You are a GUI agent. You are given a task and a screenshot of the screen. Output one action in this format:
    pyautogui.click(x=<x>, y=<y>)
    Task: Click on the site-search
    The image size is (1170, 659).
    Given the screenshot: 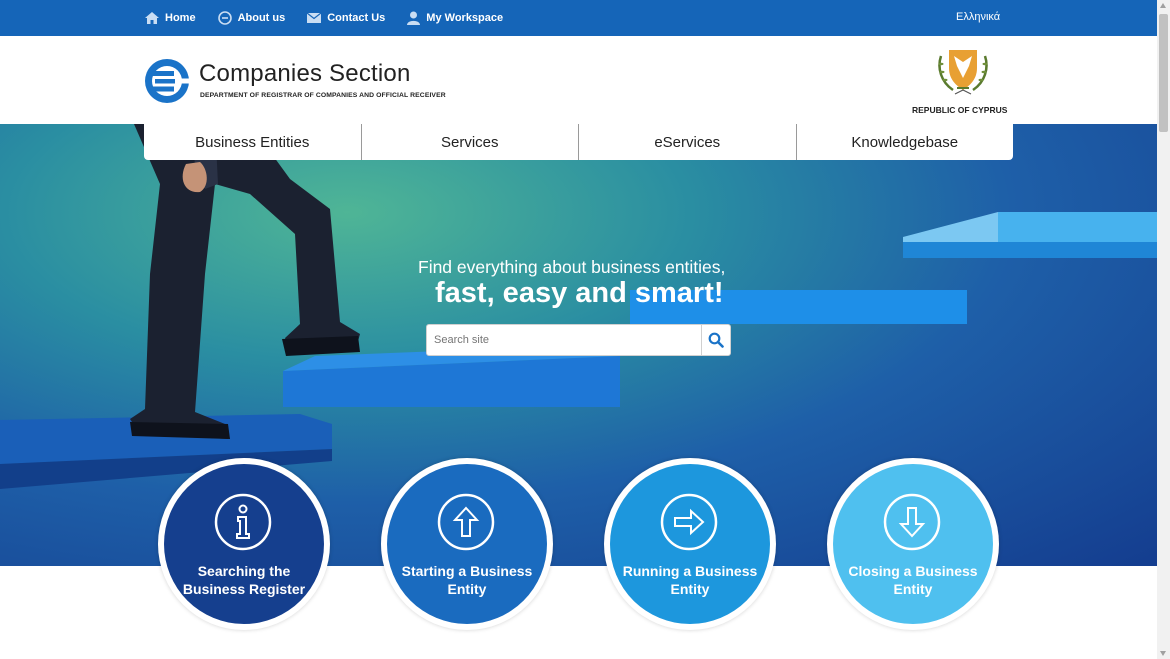 What is the action you would take?
    pyautogui.click(x=578, y=340)
    